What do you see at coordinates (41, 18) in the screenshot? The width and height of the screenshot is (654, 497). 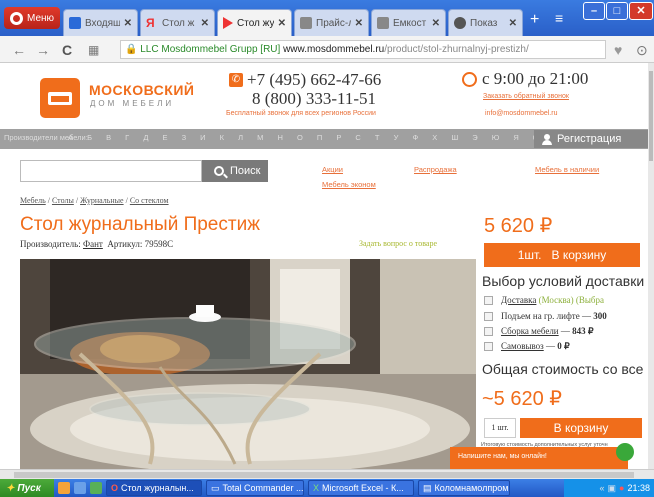 I see `menu-label: Меню` at bounding box center [41, 18].